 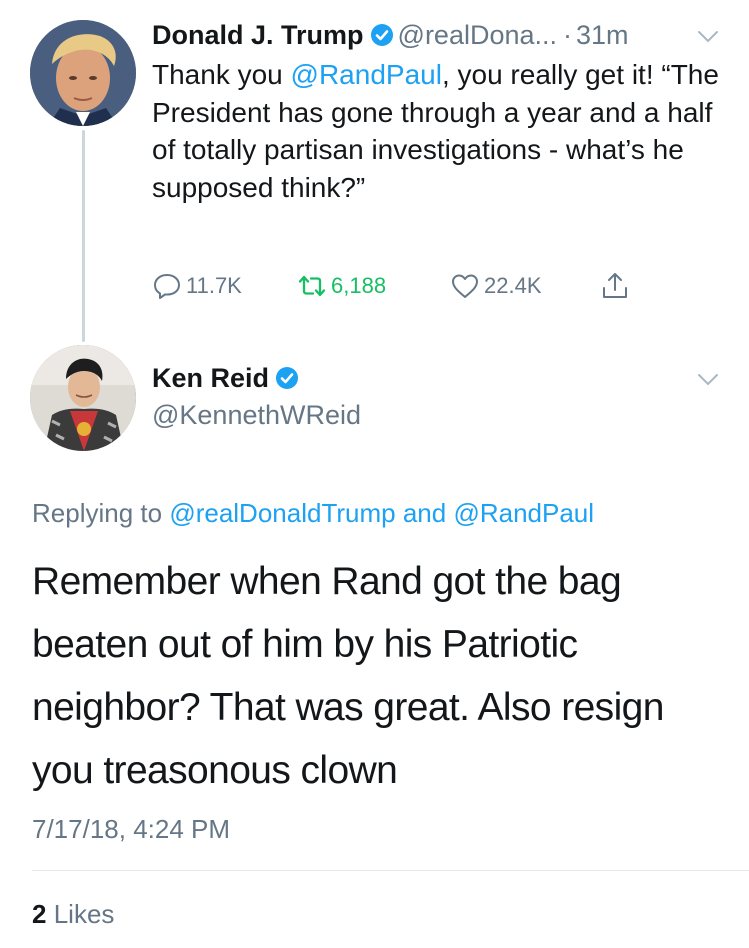 I want to click on reply-author-name: Ken Reid, so click(x=210, y=378).